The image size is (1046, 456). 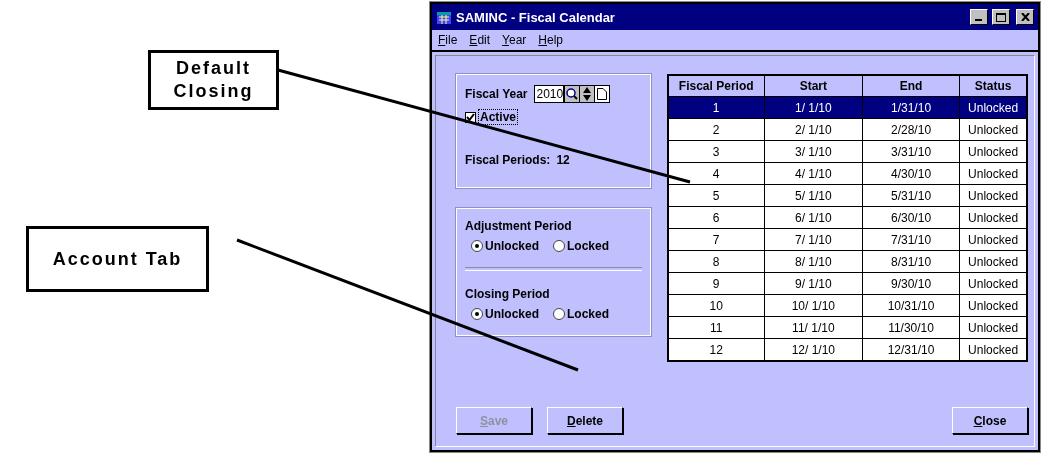 I want to click on calendar-icon, so click(x=444, y=17).